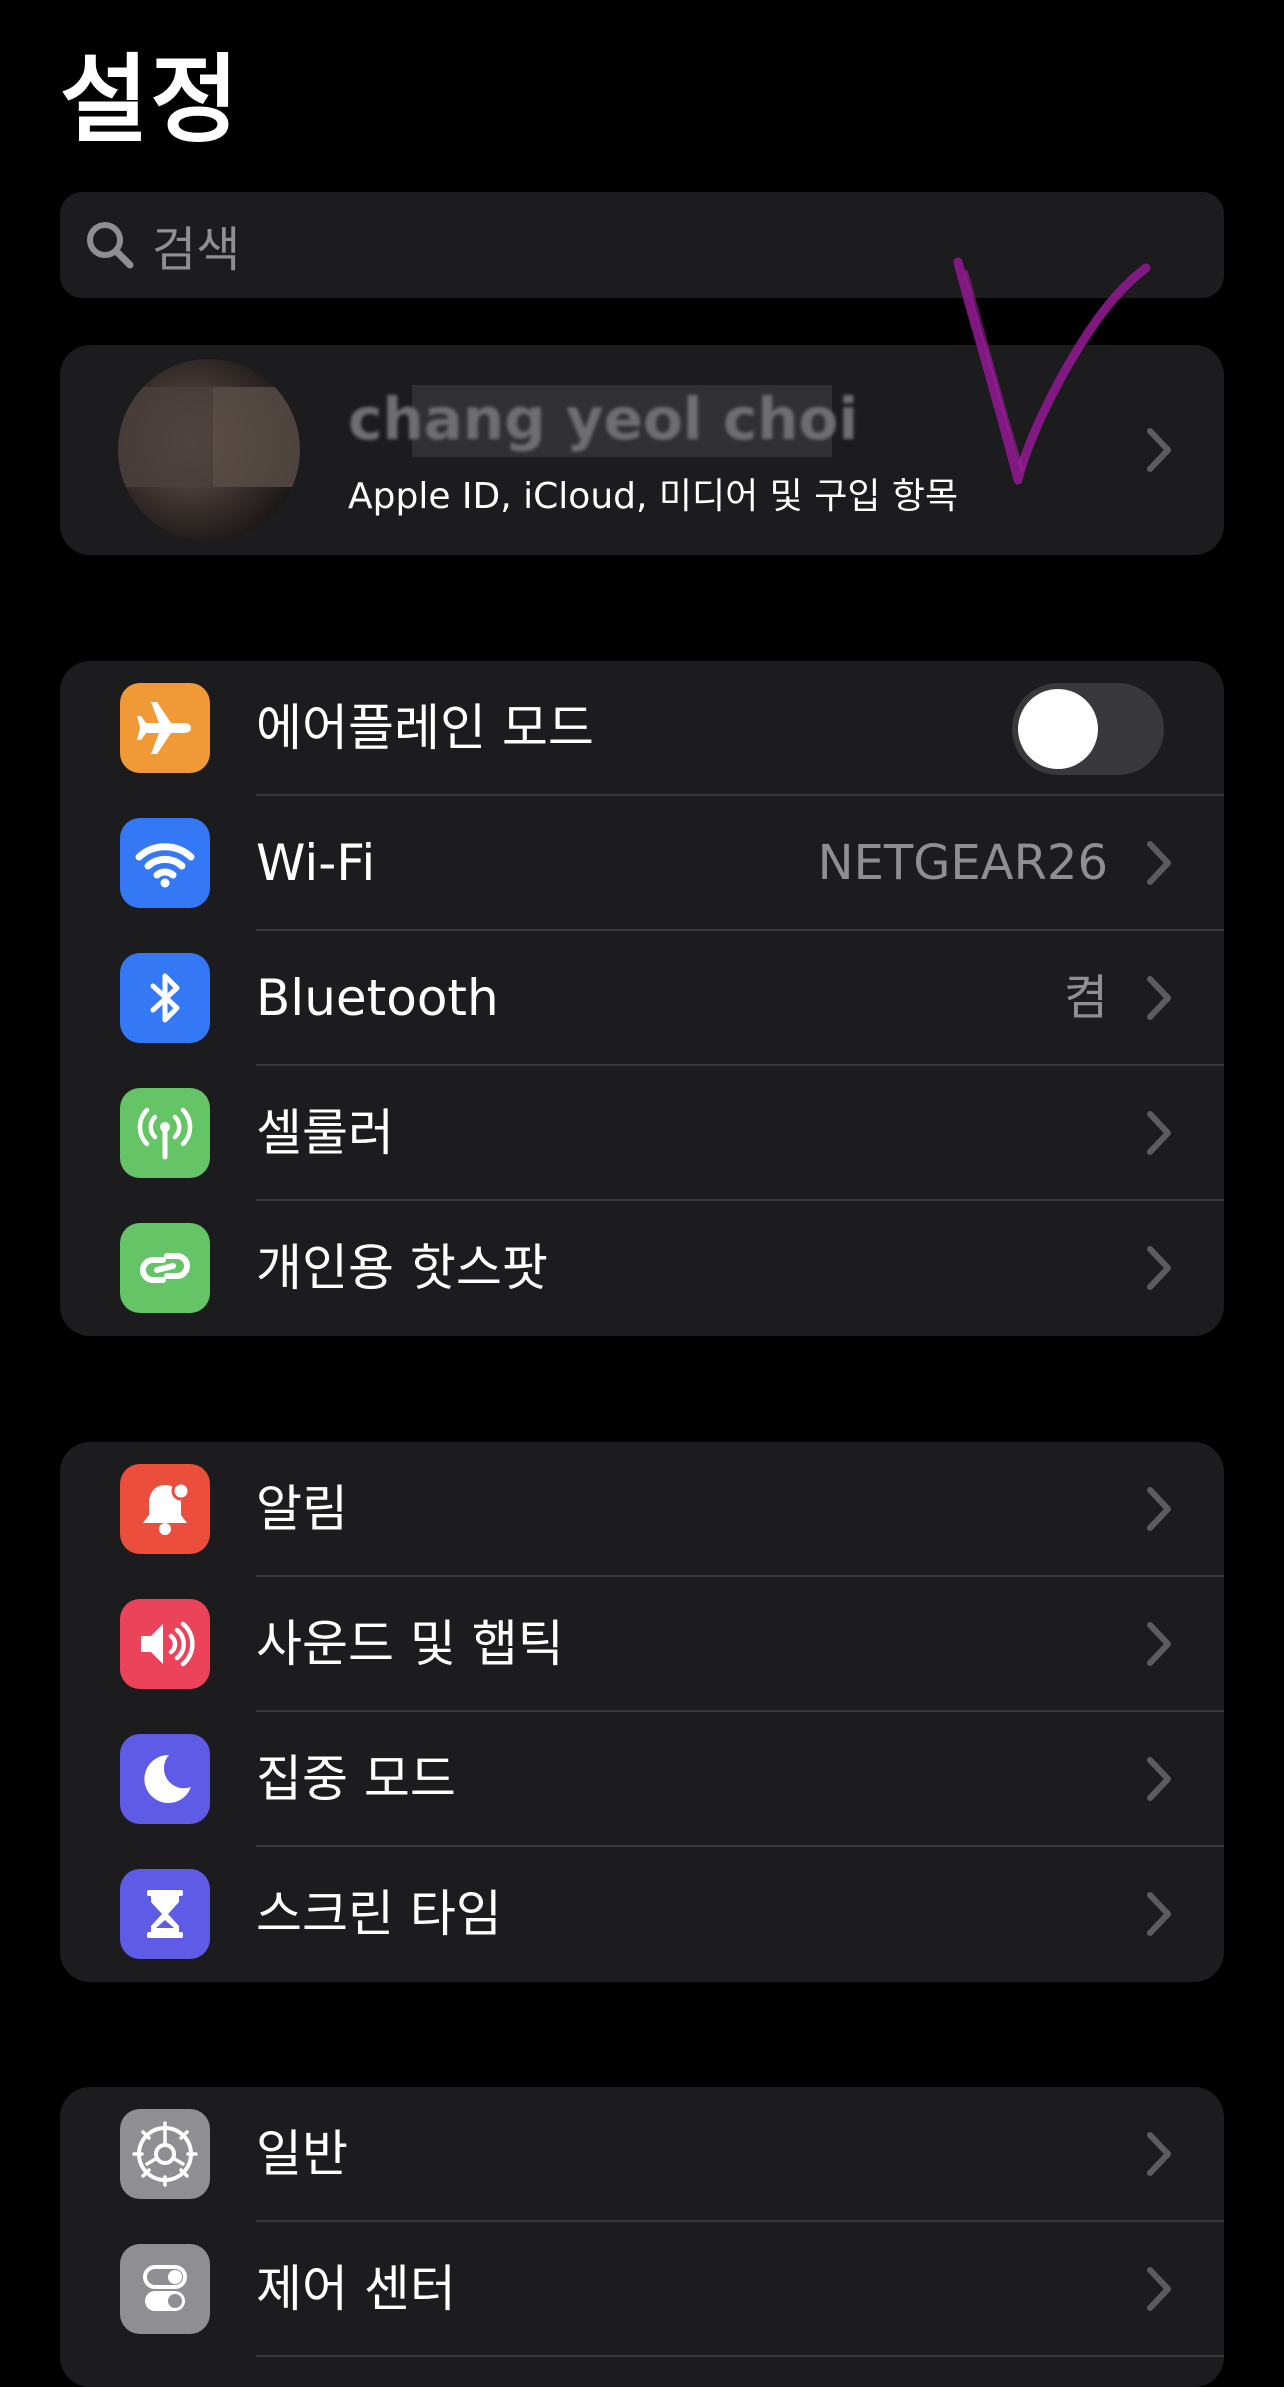 The image size is (1284, 2387). I want to click on antenna-icon, so click(165, 1133).